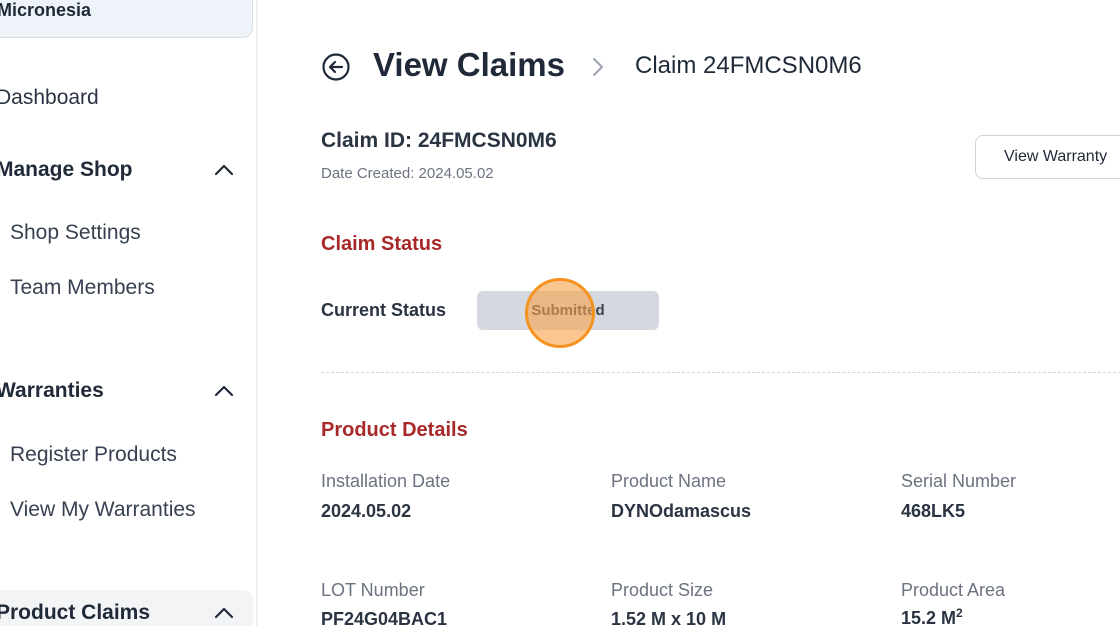  Describe the element at coordinates (382, 244) in the screenshot. I see `claim-status-title: Claim Status` at that location.